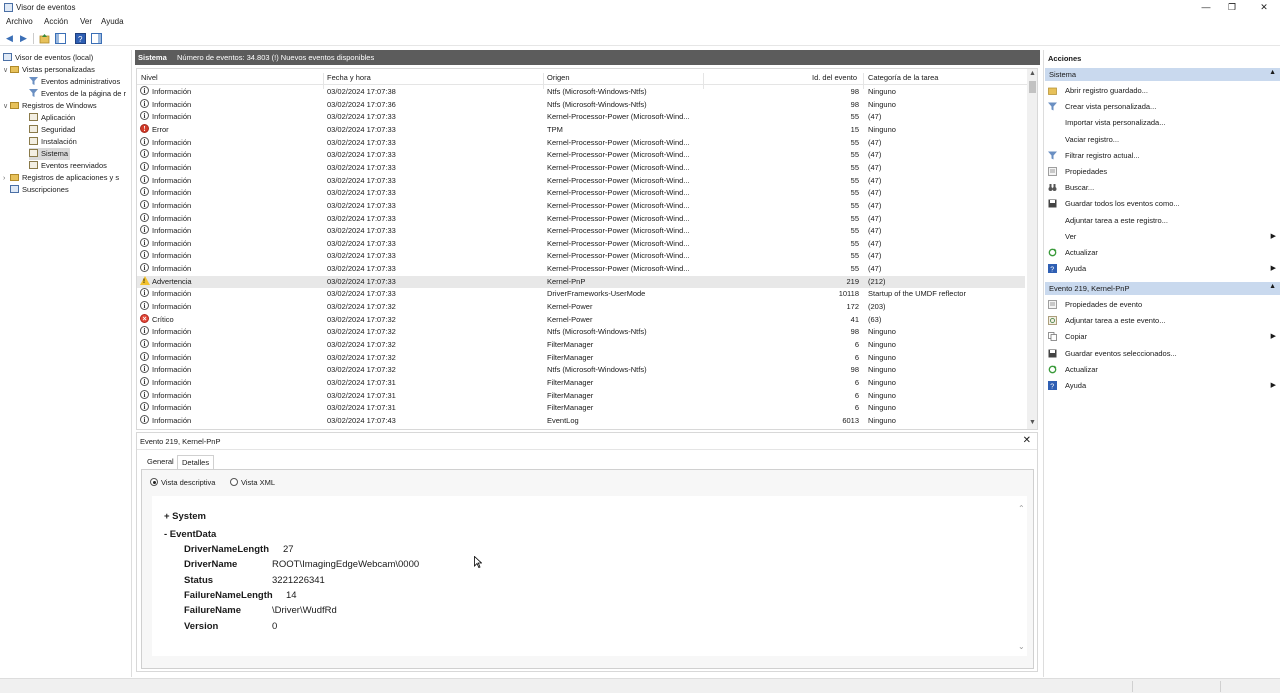 This screenshot has width=1280, height=693. Describe the element at coordinates (77, 94) in the screenshot. I see `tree-page-events: Eventos de la página de r` at that location.